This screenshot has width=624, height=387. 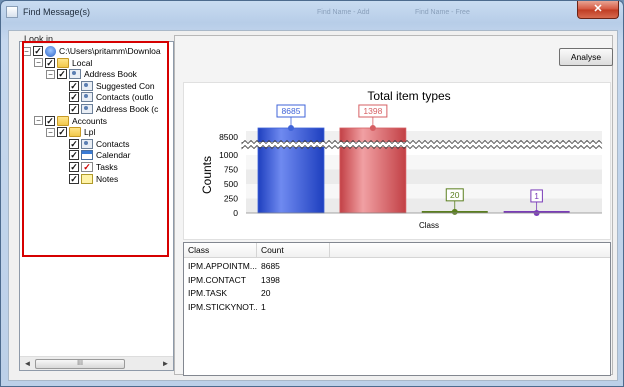 I want to click on tree-item: ✓ Contacts, so click(x=94, y=144).